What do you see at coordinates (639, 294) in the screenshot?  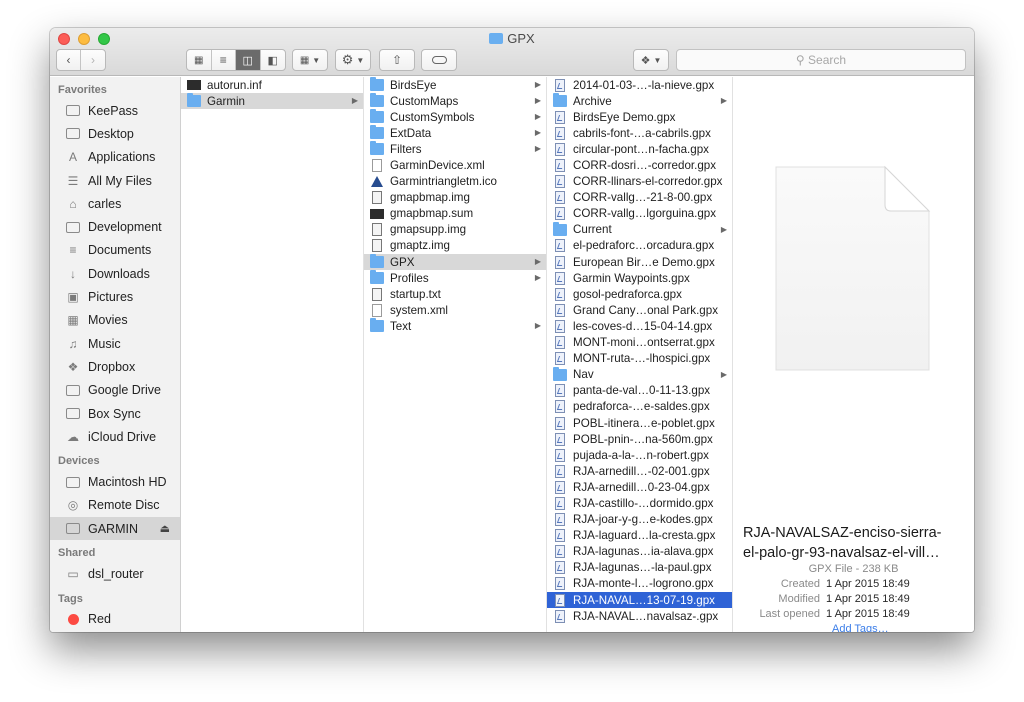 I see `file-row: gosol-pedraforca.gpx` at bounding box center [639, 294].